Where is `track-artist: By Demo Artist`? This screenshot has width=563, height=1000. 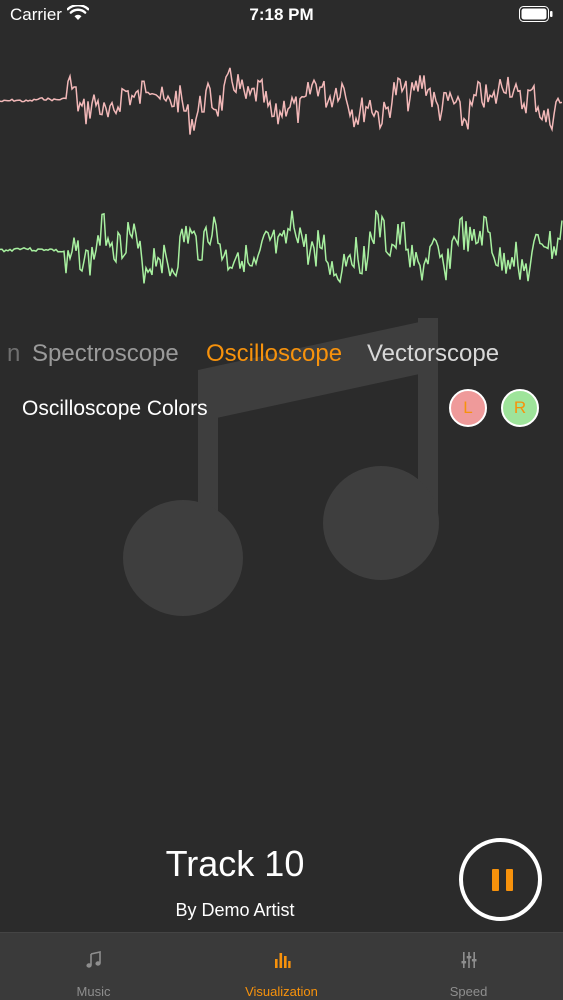 track-artist: By Demo Artist is located at coordinates (235, 910).